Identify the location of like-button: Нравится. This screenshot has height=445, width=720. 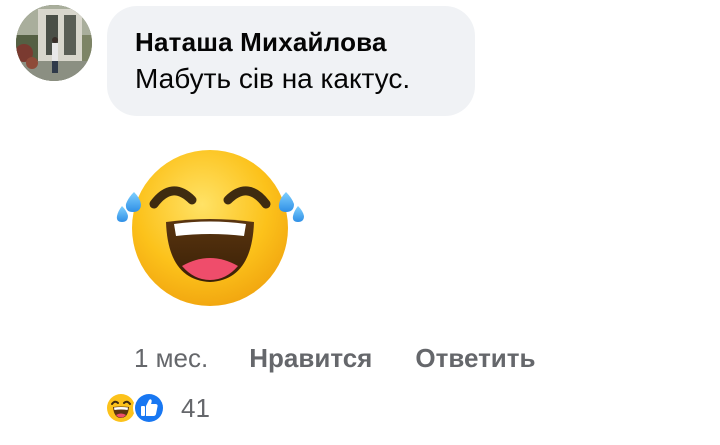
(310, 358).